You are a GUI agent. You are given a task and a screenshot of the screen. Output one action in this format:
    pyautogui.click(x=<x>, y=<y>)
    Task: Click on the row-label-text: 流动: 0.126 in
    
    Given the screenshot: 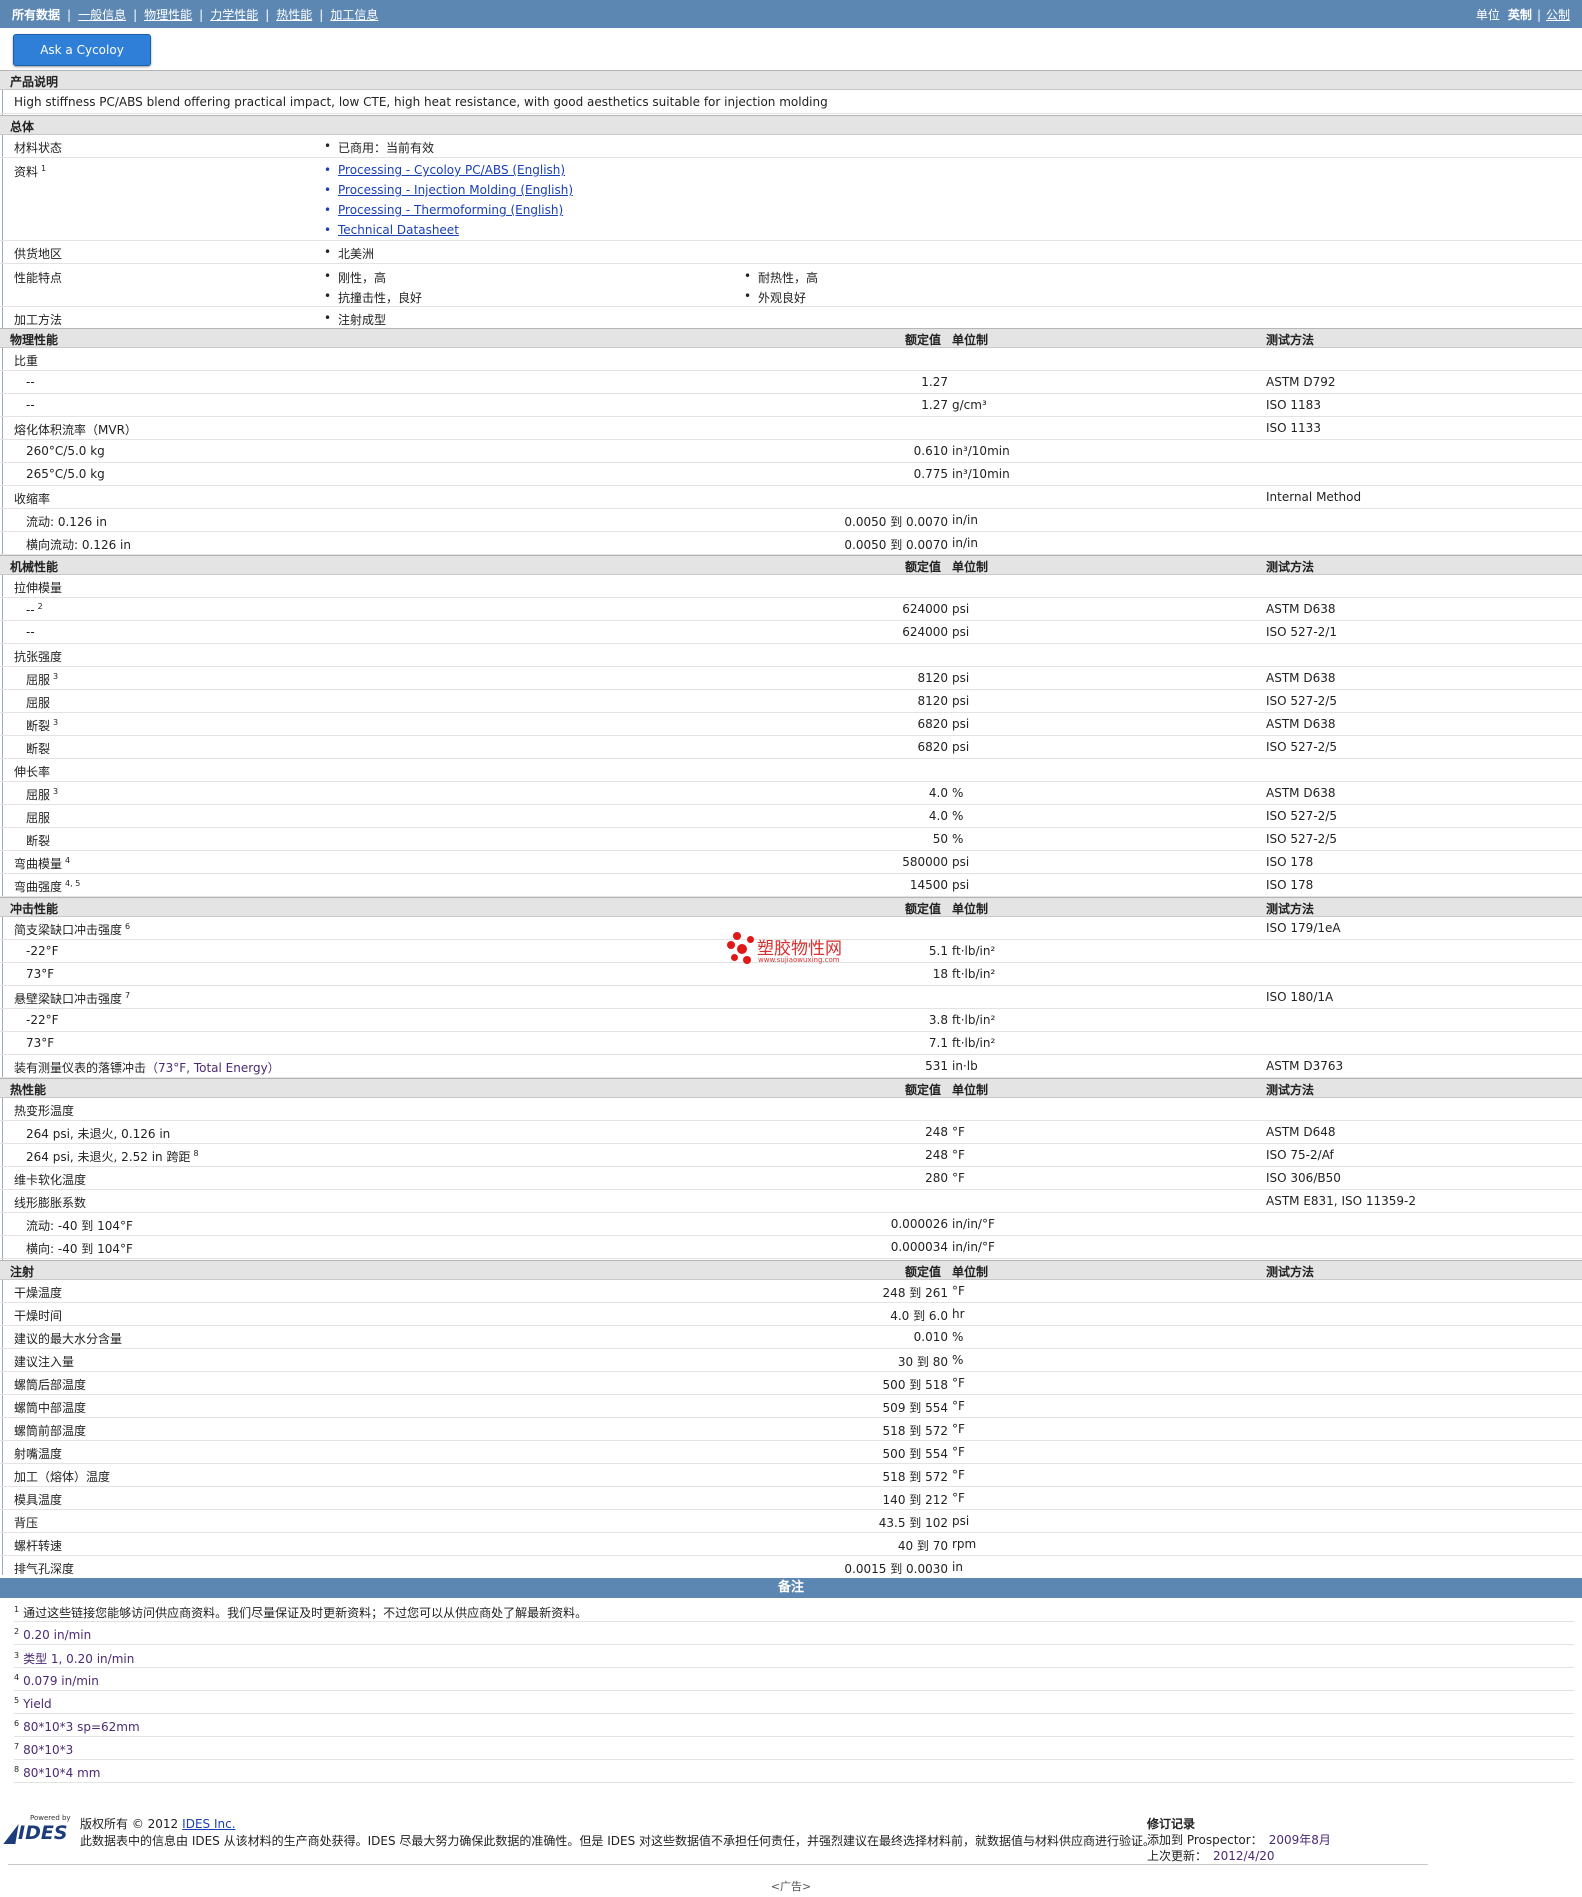 What is the action you would take?
    pyautogui.click(x=66, y=522)
    